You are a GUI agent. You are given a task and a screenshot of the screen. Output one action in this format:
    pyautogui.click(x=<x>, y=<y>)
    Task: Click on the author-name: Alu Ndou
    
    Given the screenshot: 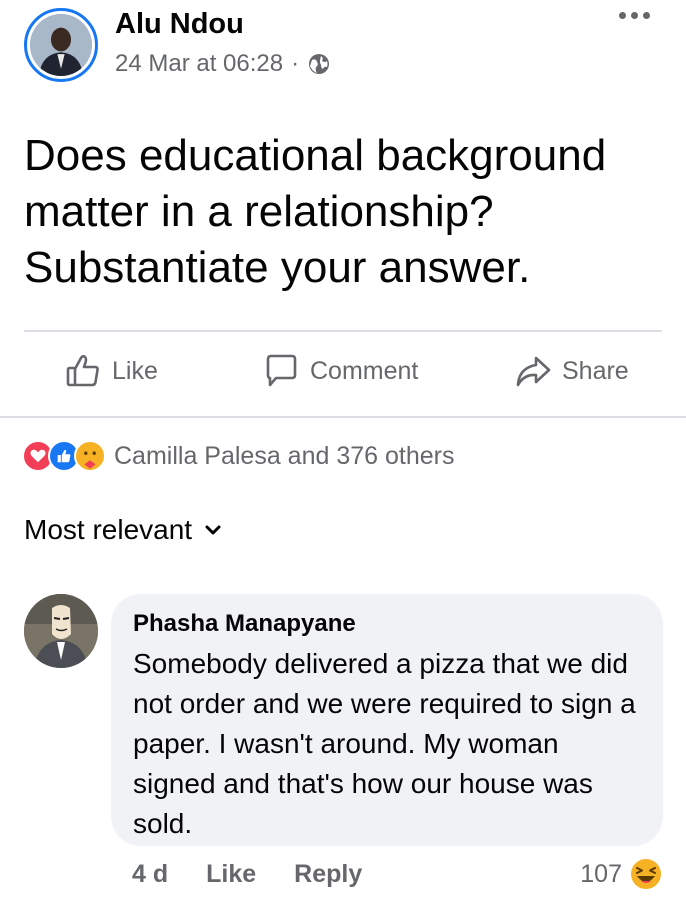 What is the action you would take?
    pyautogui.click(x=179, y=24)
    